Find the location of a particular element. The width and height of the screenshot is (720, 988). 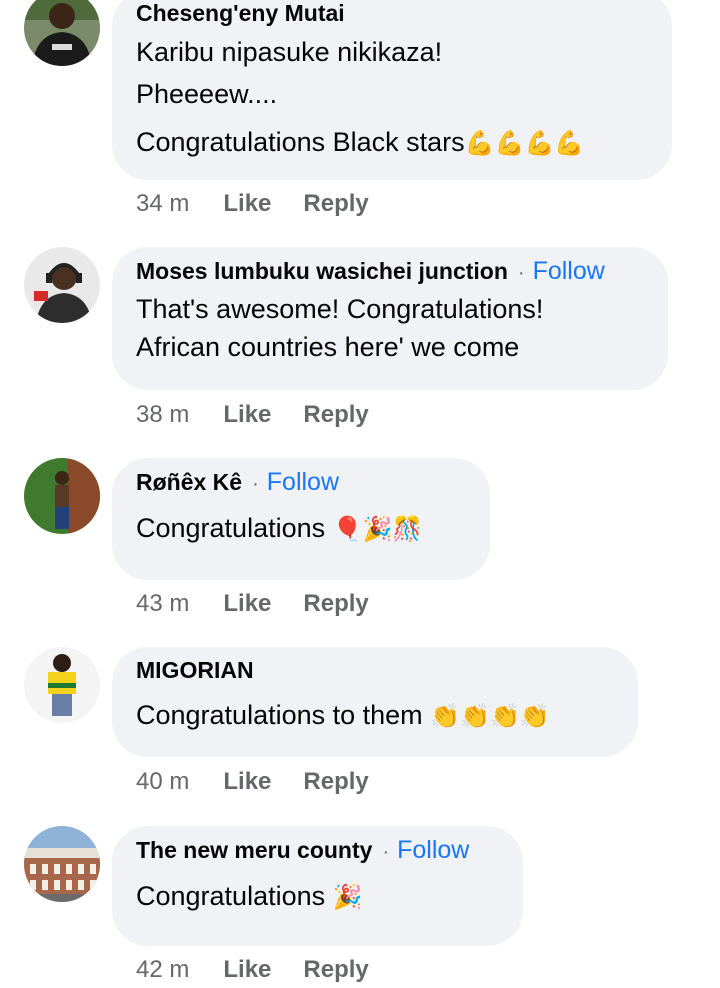

avatar-person-outdoors-icon is located at coordinates (62, 496).